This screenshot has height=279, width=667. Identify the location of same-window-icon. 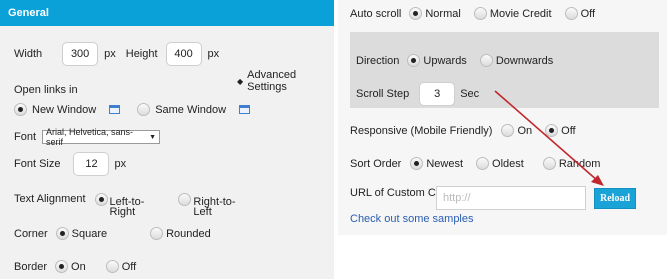
(245, 109).